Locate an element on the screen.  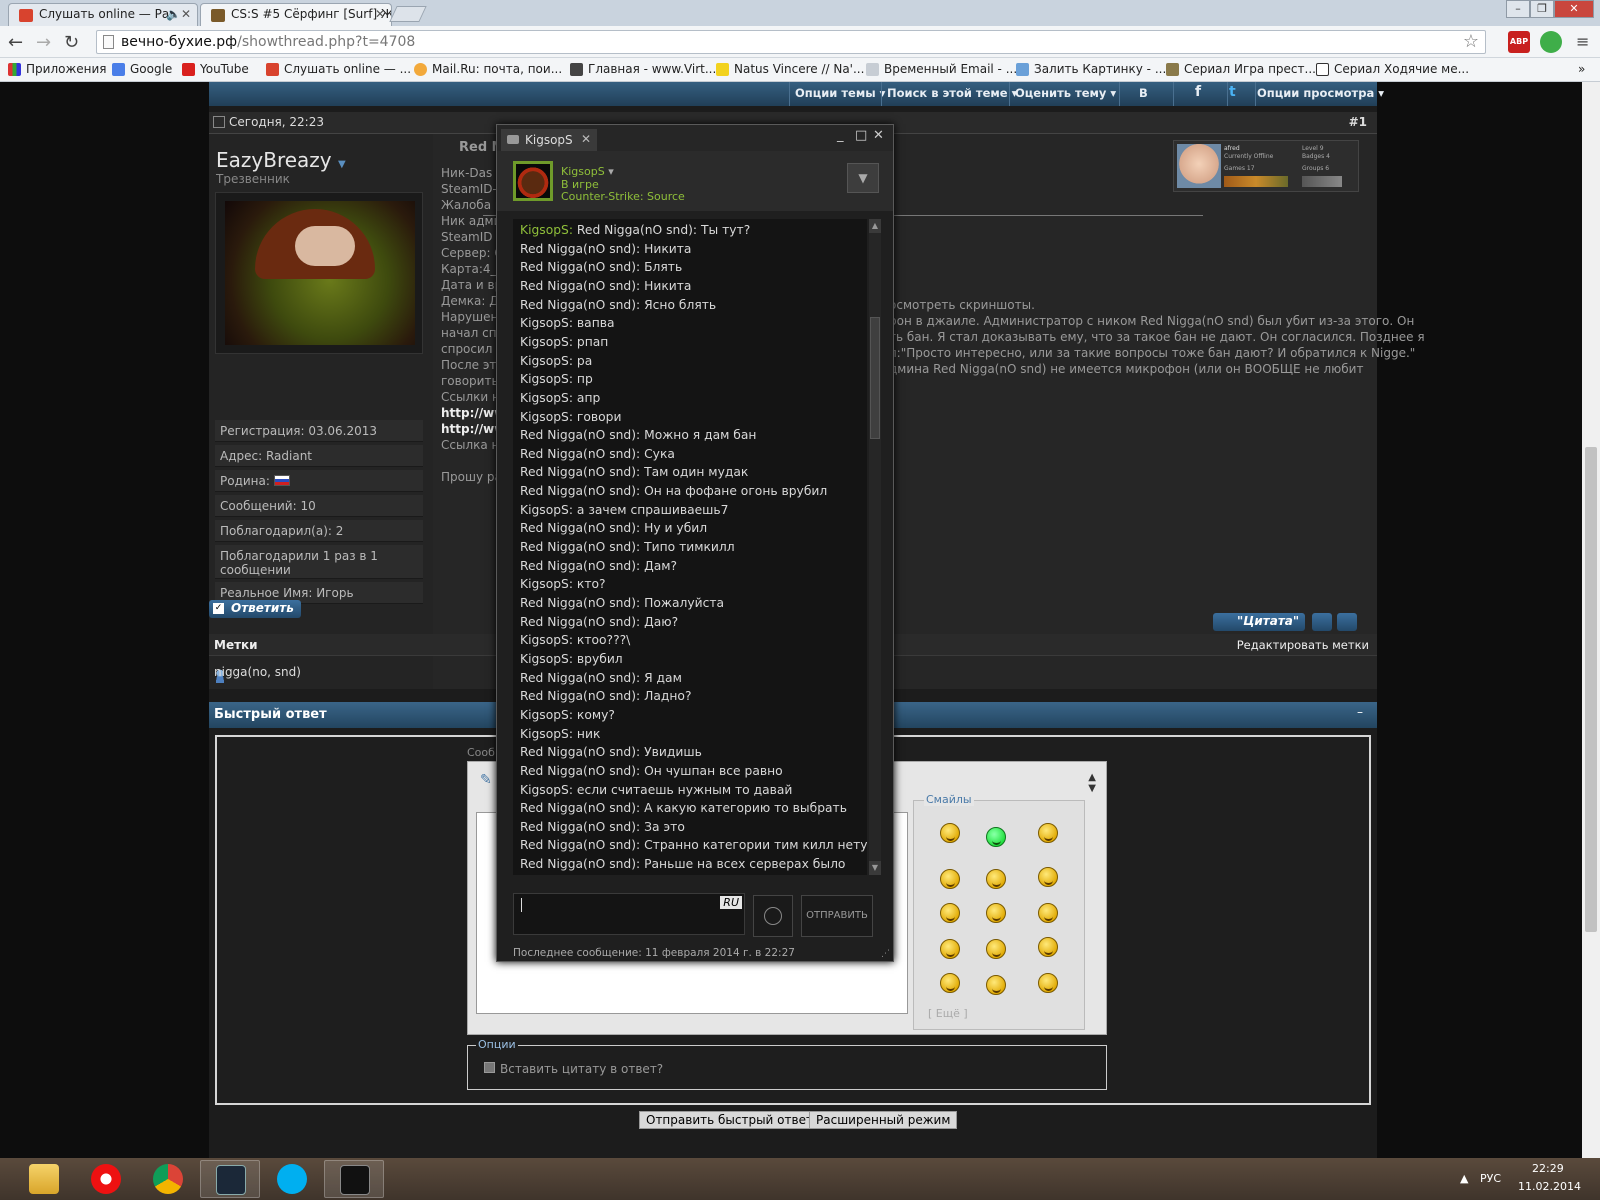
edit-tags-link: Редактировать метки is located at coordinates (1303, 645).